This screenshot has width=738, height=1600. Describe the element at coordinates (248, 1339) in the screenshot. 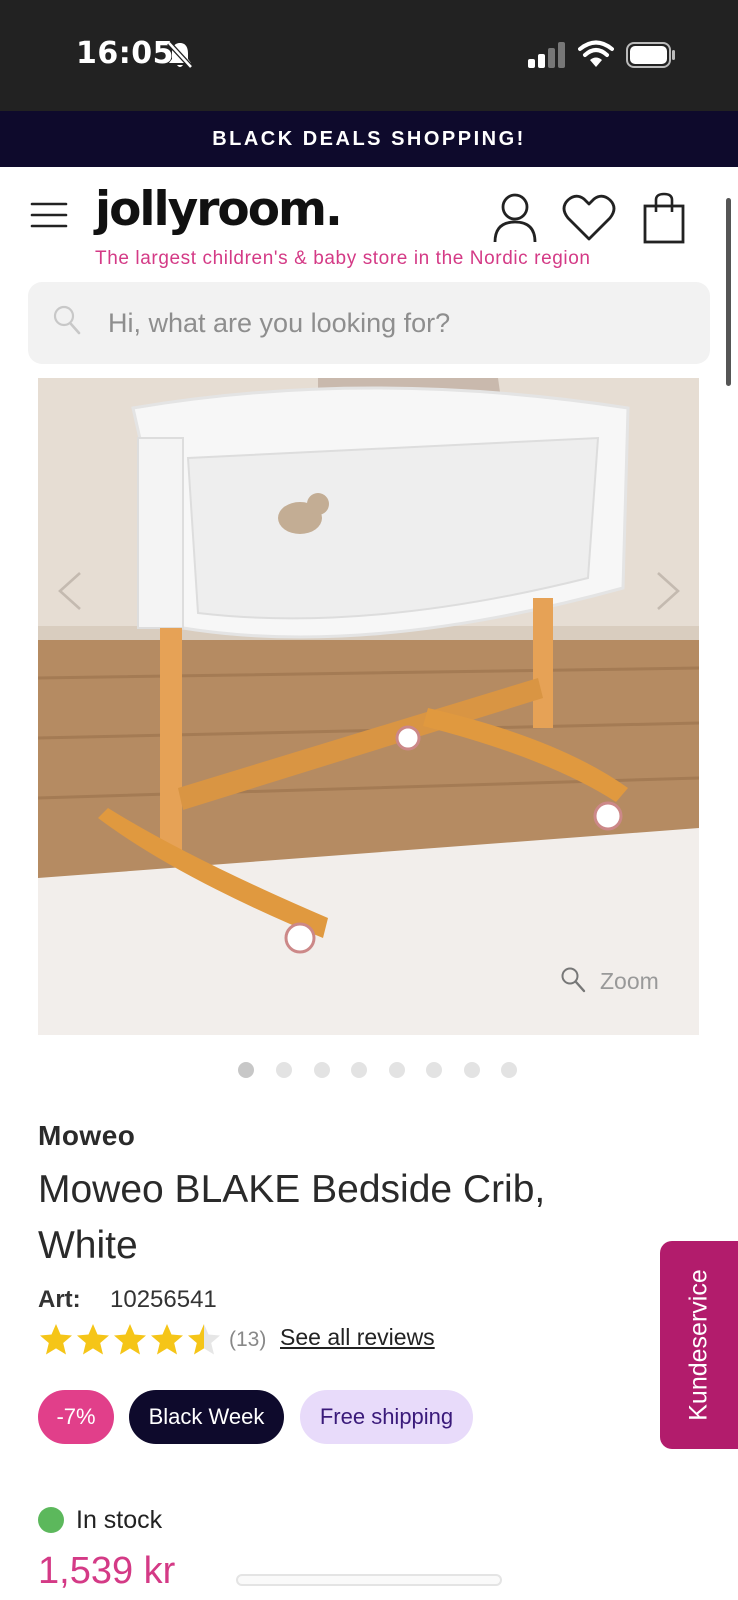

I see `review-count: (13)` at that location.